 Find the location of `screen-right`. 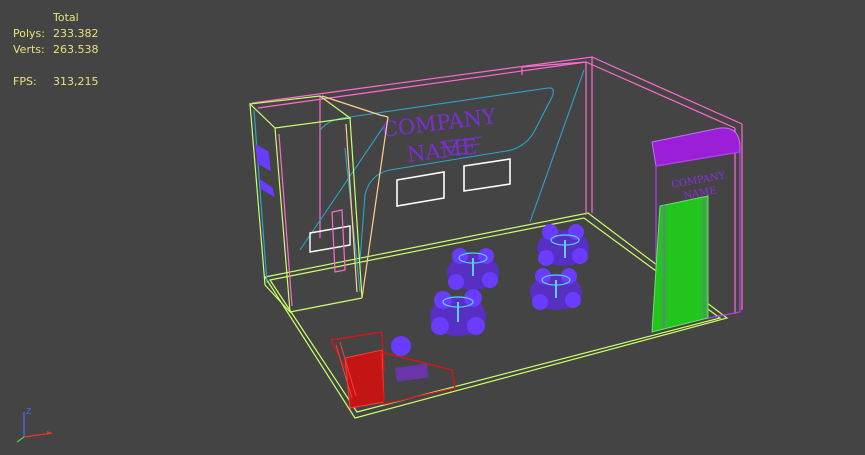

screen-right is located at coordinates (487, 175).